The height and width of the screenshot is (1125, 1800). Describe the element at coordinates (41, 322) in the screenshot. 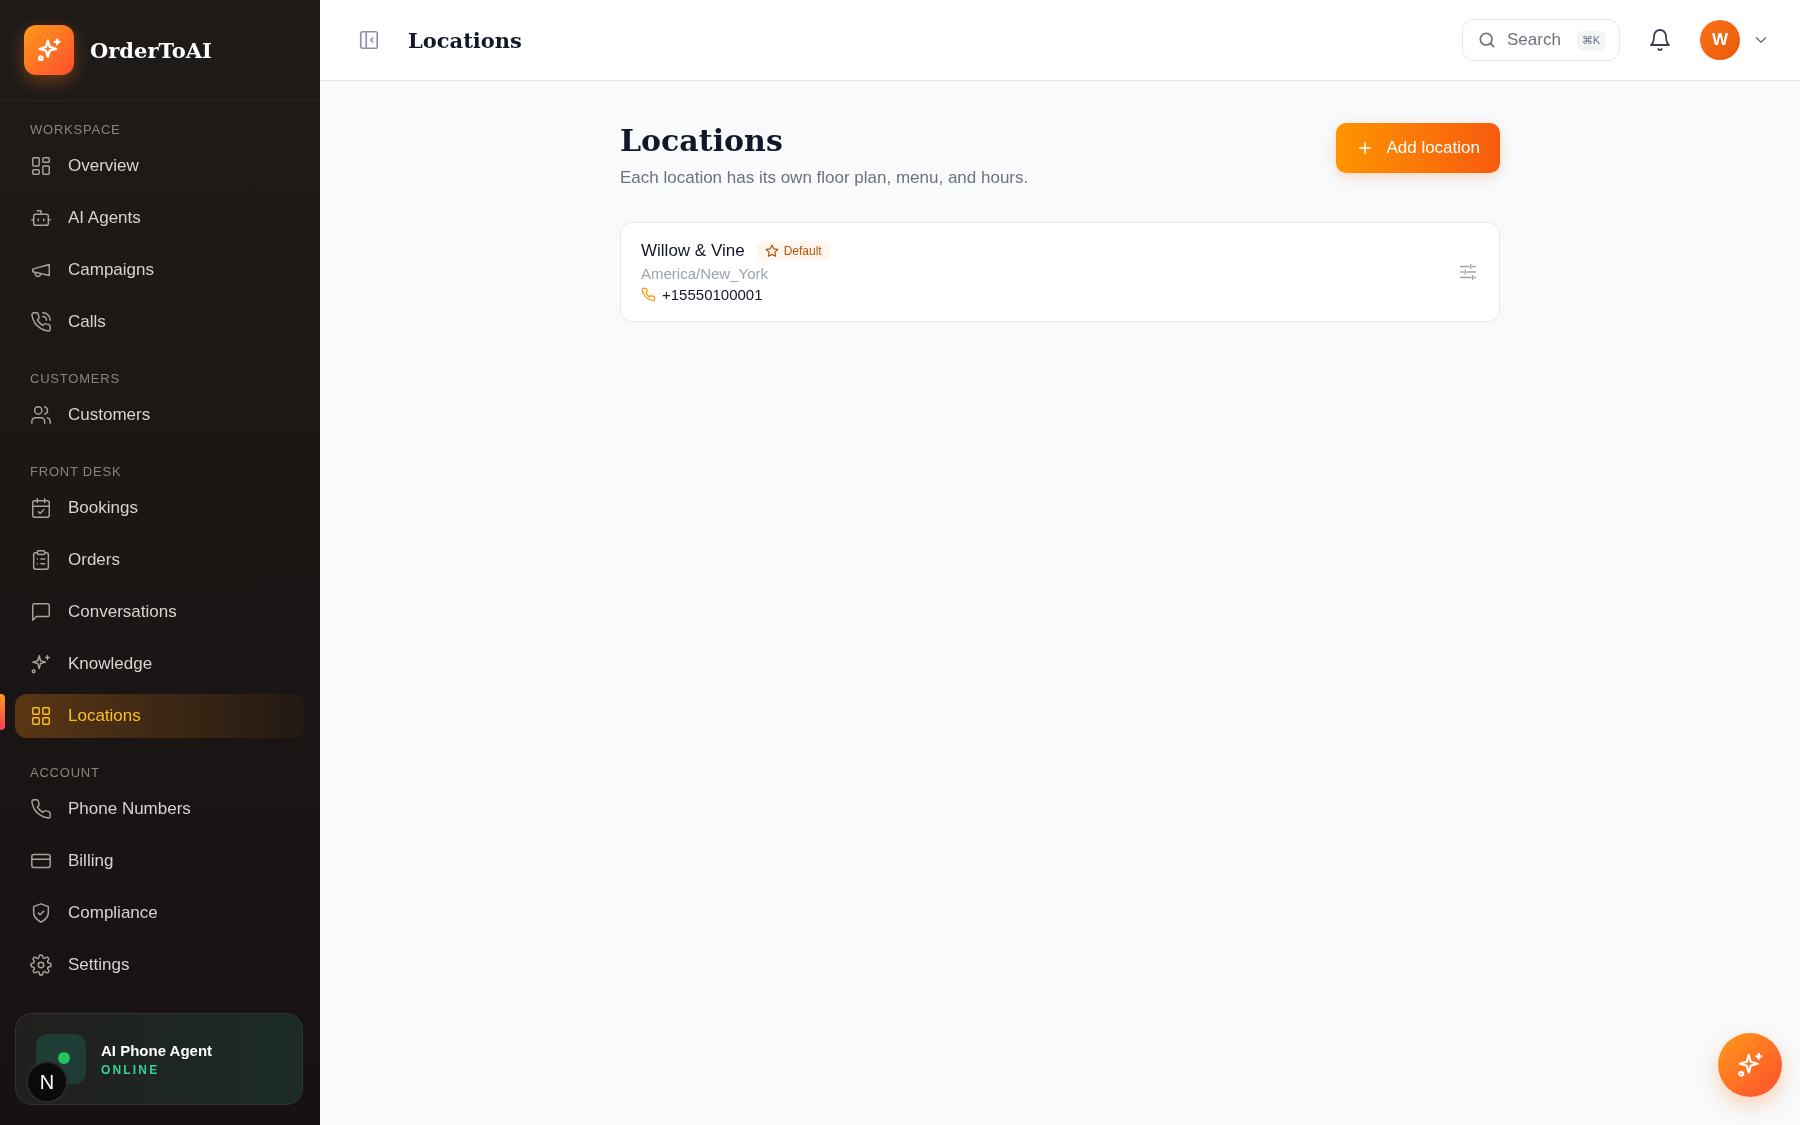

I see `phone-call-icon` at that location.